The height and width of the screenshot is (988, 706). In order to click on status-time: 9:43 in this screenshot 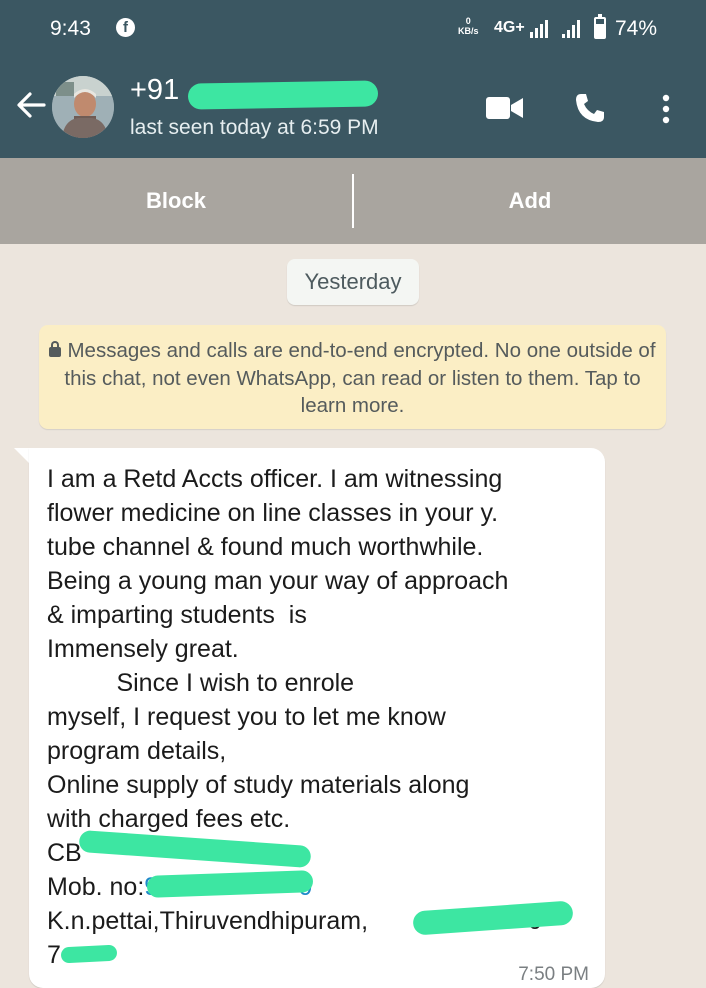, I will do `click(70, 28)`.